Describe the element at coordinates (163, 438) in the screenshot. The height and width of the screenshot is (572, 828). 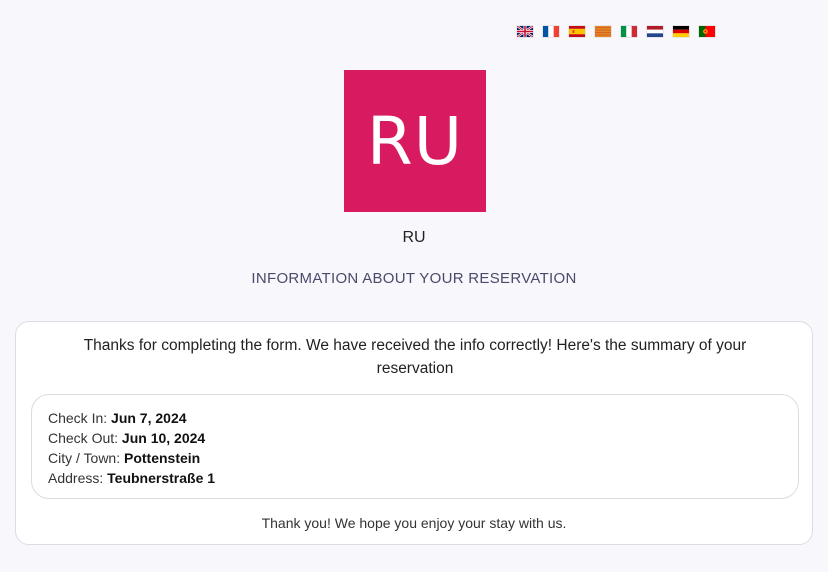
I see `check-out-value: Jun 10, 2024` at that location.